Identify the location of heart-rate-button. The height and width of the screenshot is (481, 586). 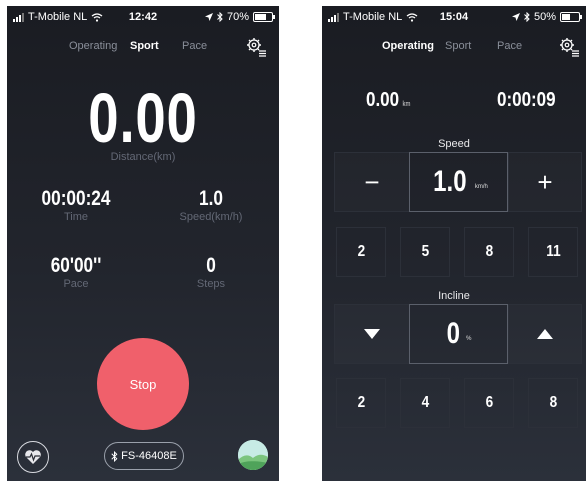
(33, 457).